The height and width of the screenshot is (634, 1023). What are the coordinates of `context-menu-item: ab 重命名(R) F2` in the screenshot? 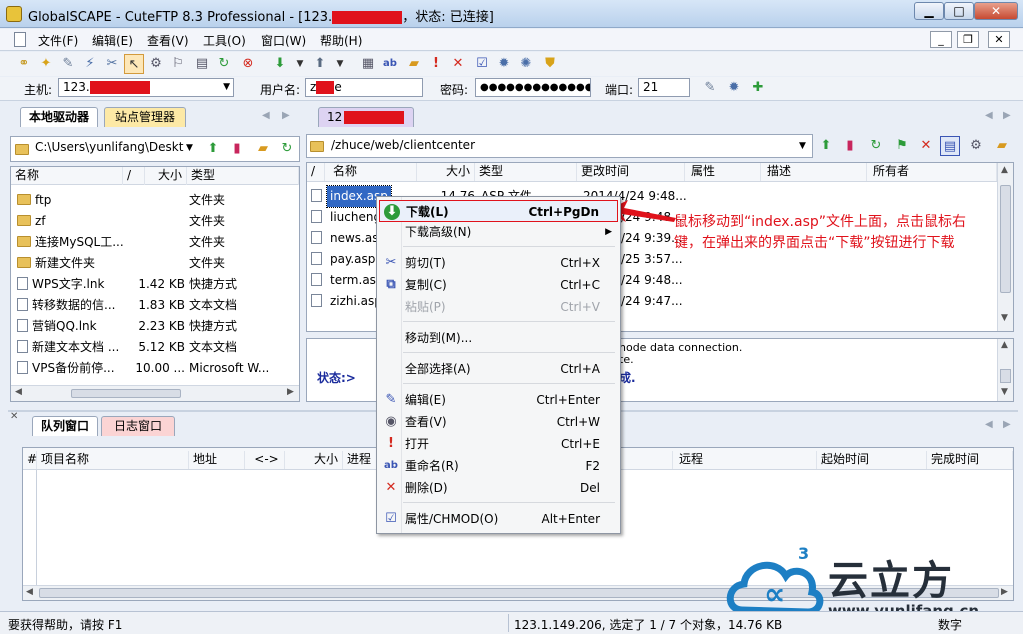 It's located at (498, 466).